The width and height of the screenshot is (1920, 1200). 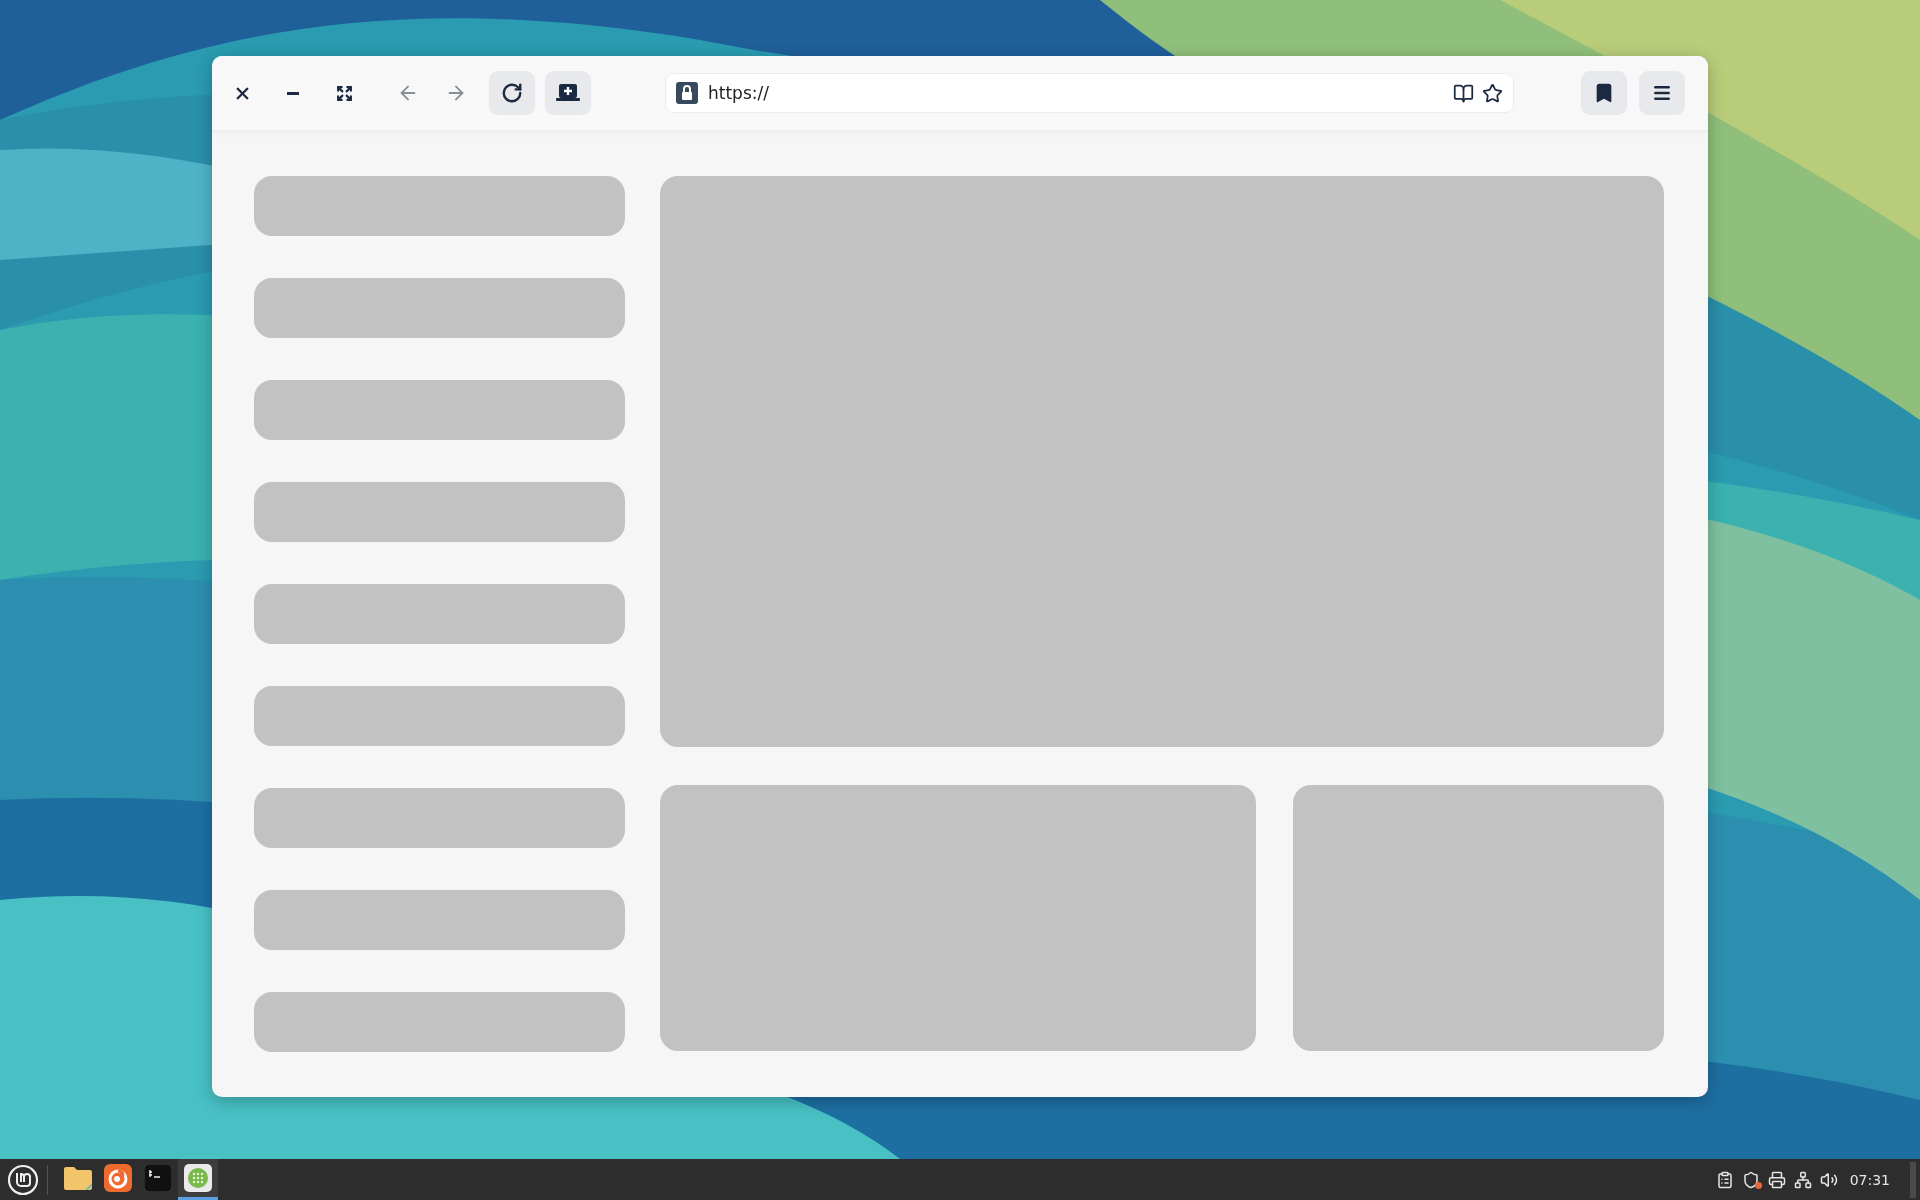 I want to click on volume-icon, so click(x=1828, y=1179).